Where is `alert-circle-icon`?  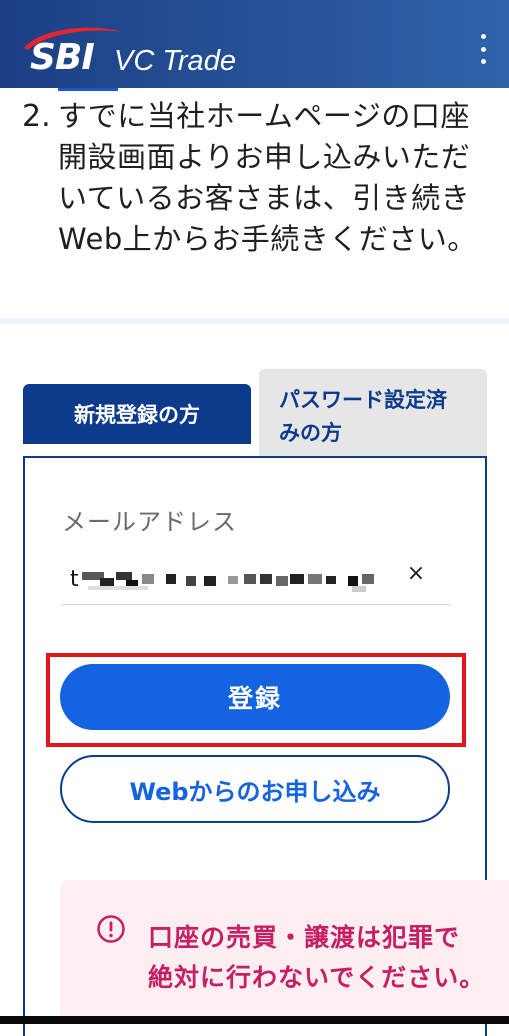
alert-circle-icon is located at coordinates (111, 929).